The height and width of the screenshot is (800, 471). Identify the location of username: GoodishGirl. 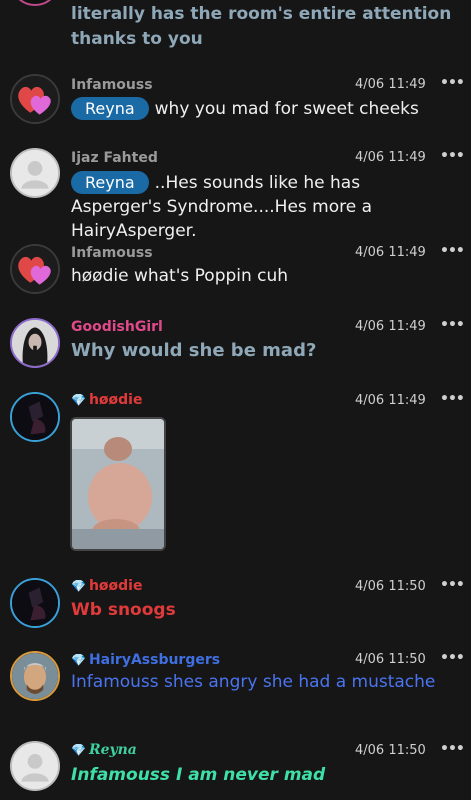
(117, 327).